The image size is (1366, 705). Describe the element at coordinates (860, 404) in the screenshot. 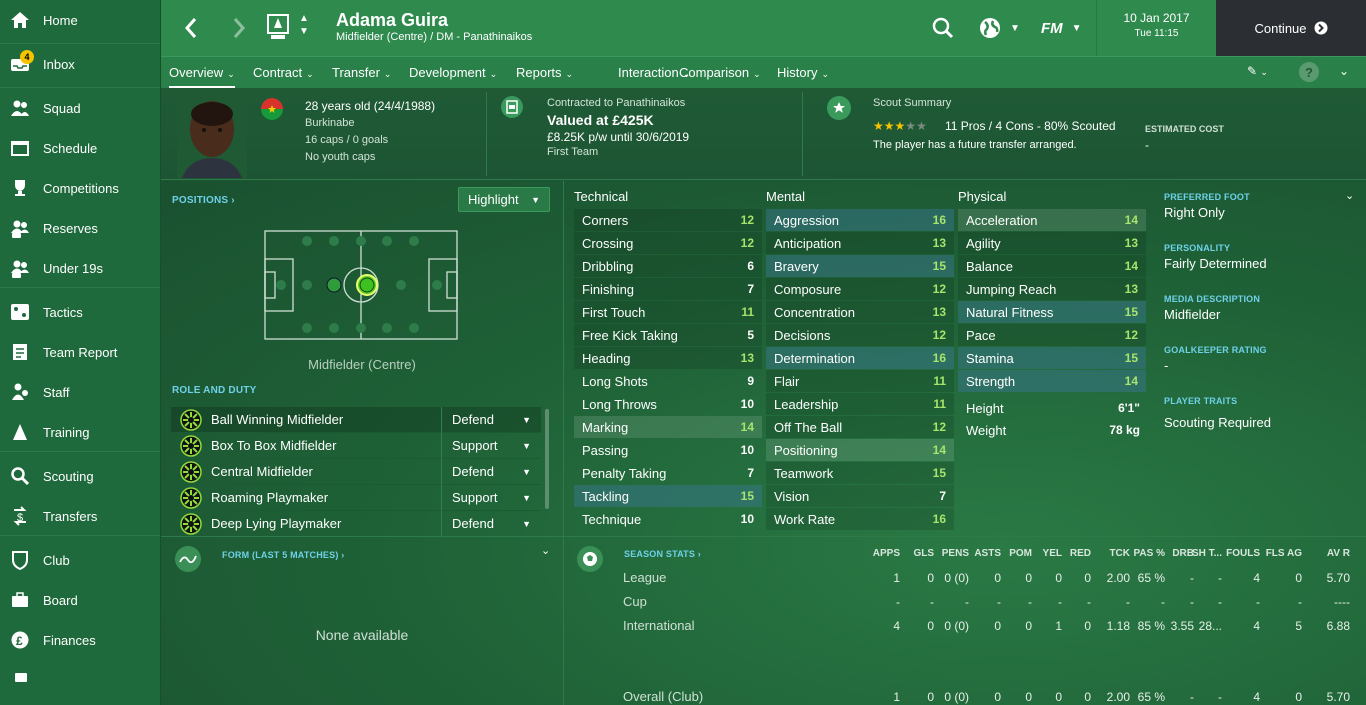

I see `attribute-mental-leadership: Leadership 11` at that location.